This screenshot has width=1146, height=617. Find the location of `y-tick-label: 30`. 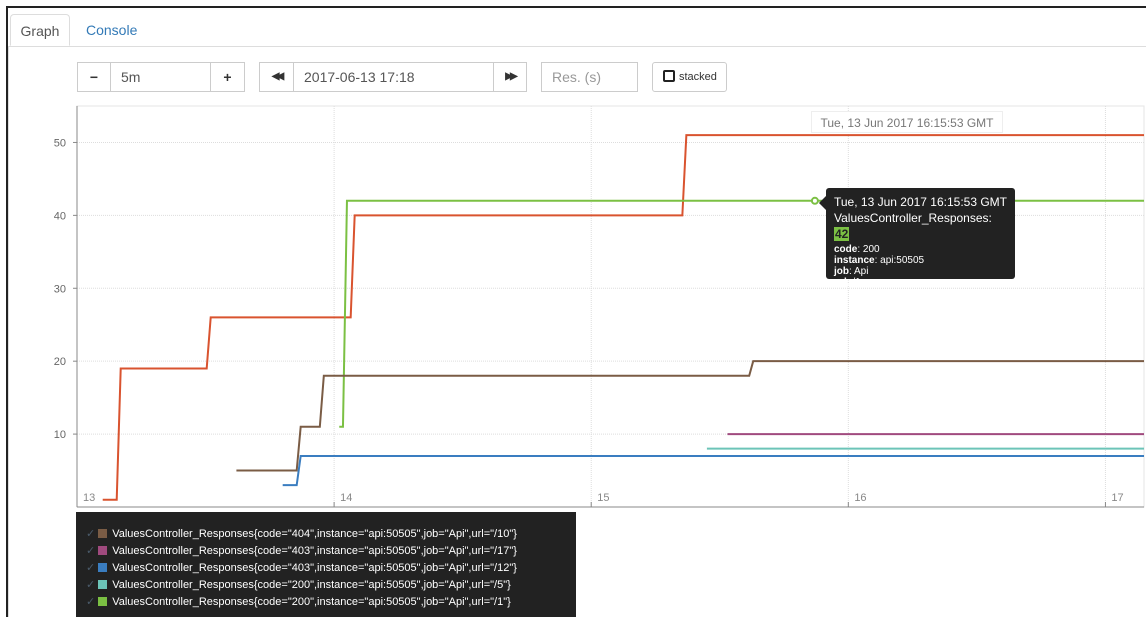

y-tick-label: 30 is located at coordinates (60, 289).